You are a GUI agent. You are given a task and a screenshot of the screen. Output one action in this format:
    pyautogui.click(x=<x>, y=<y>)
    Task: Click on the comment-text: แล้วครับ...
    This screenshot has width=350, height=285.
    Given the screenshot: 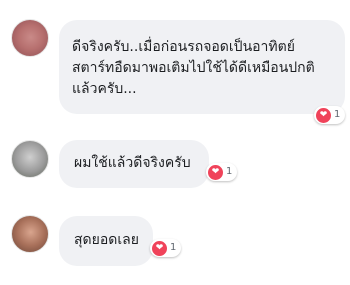 What is the action you would take?
    pyautogui.click(x=104, y=89)
    